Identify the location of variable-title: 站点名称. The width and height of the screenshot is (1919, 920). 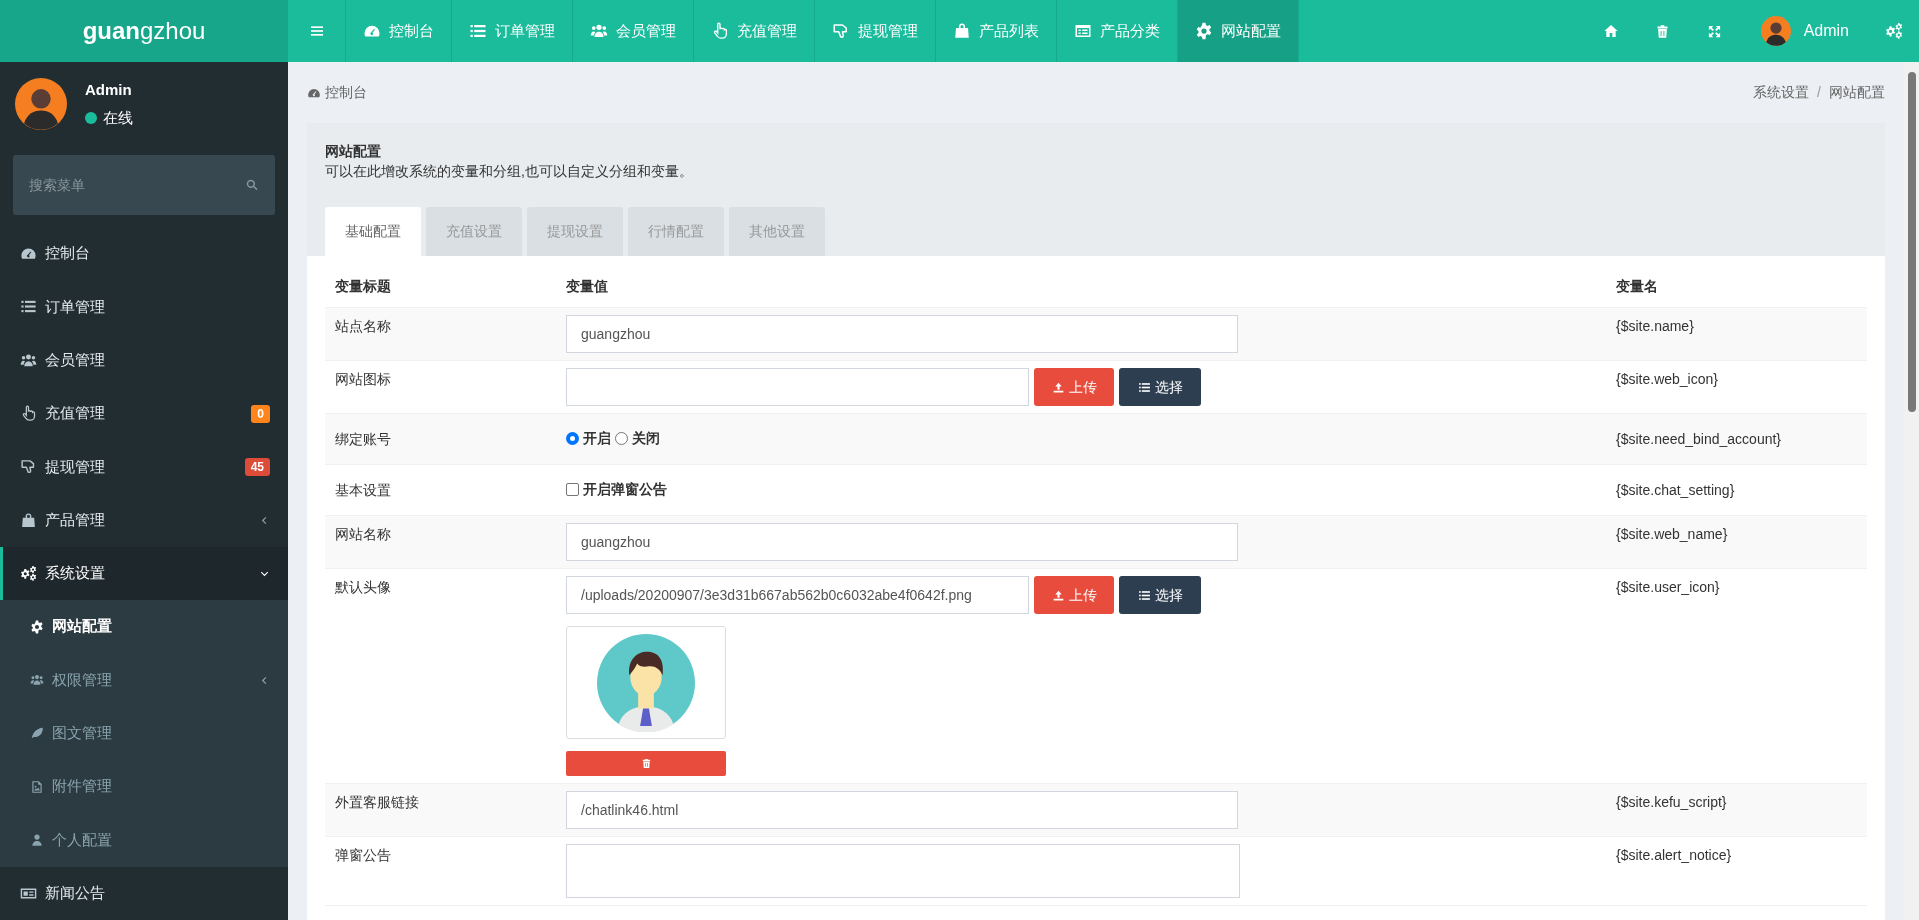
(363, 326).